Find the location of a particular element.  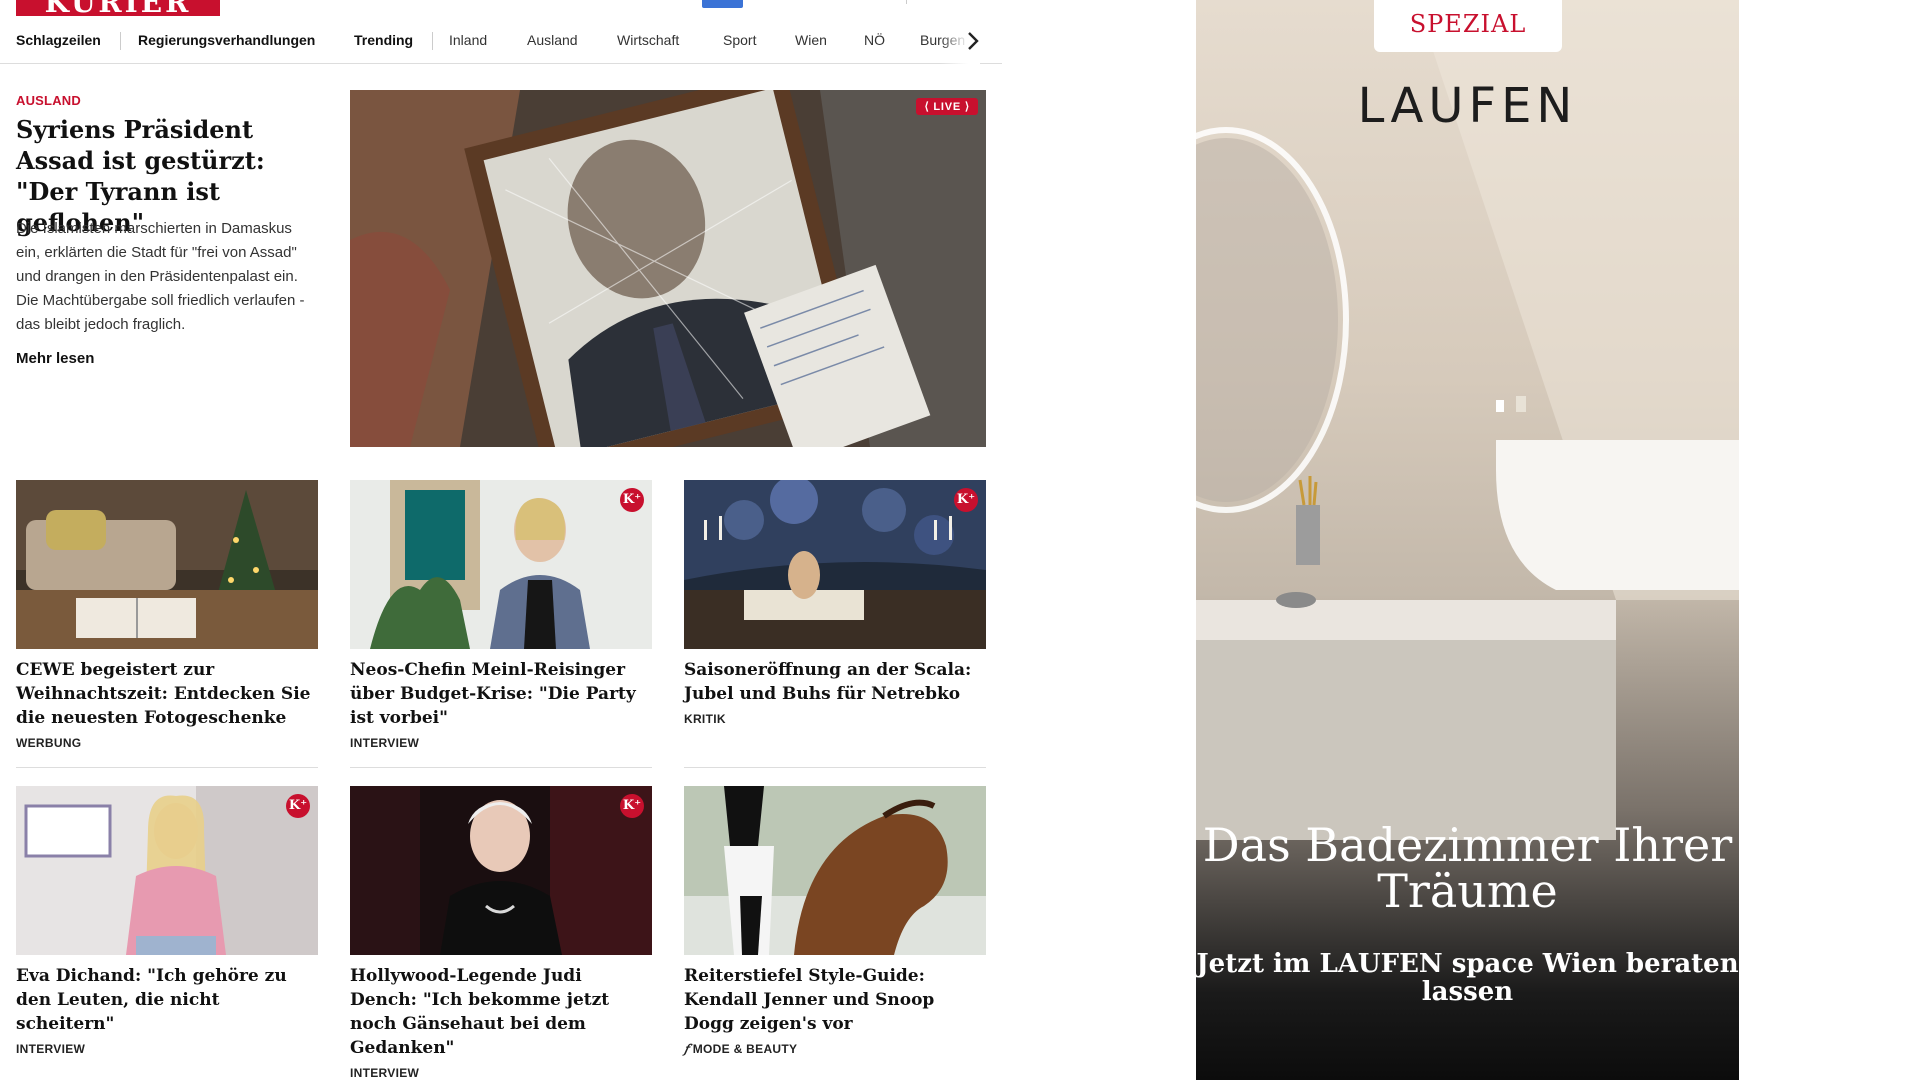

nav-inland: Inland is located at coordinates (468, 40).